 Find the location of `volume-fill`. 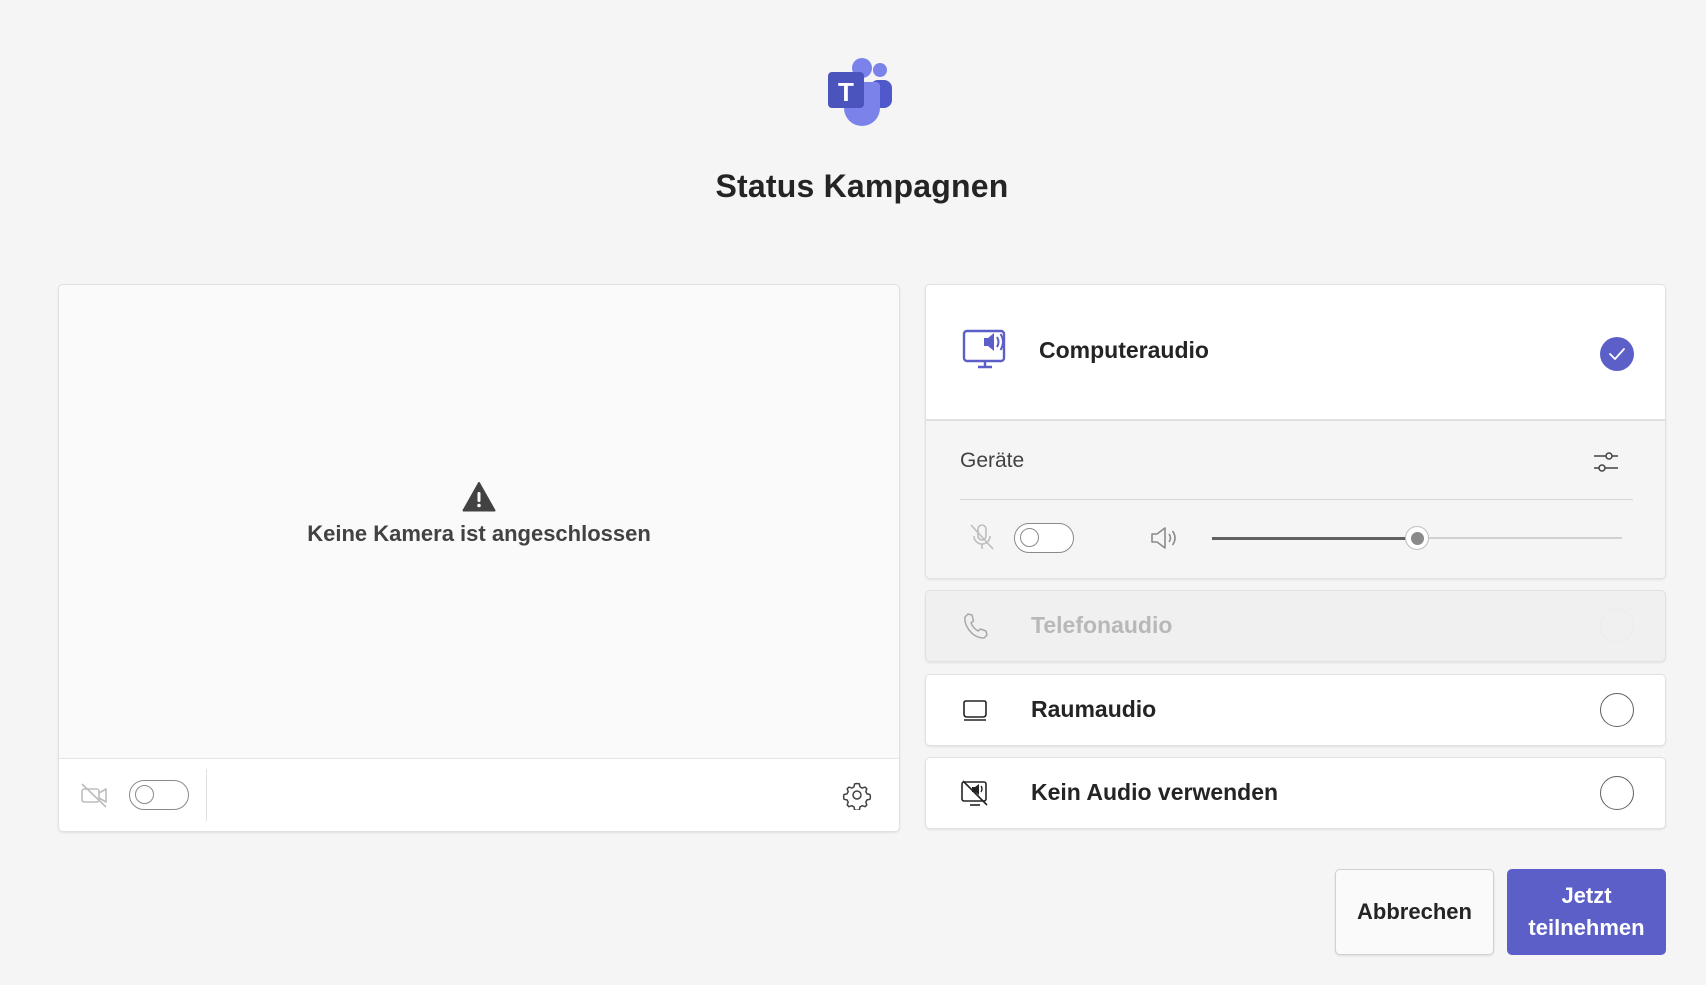

volume-fill is located at coordinates (1314, 538).